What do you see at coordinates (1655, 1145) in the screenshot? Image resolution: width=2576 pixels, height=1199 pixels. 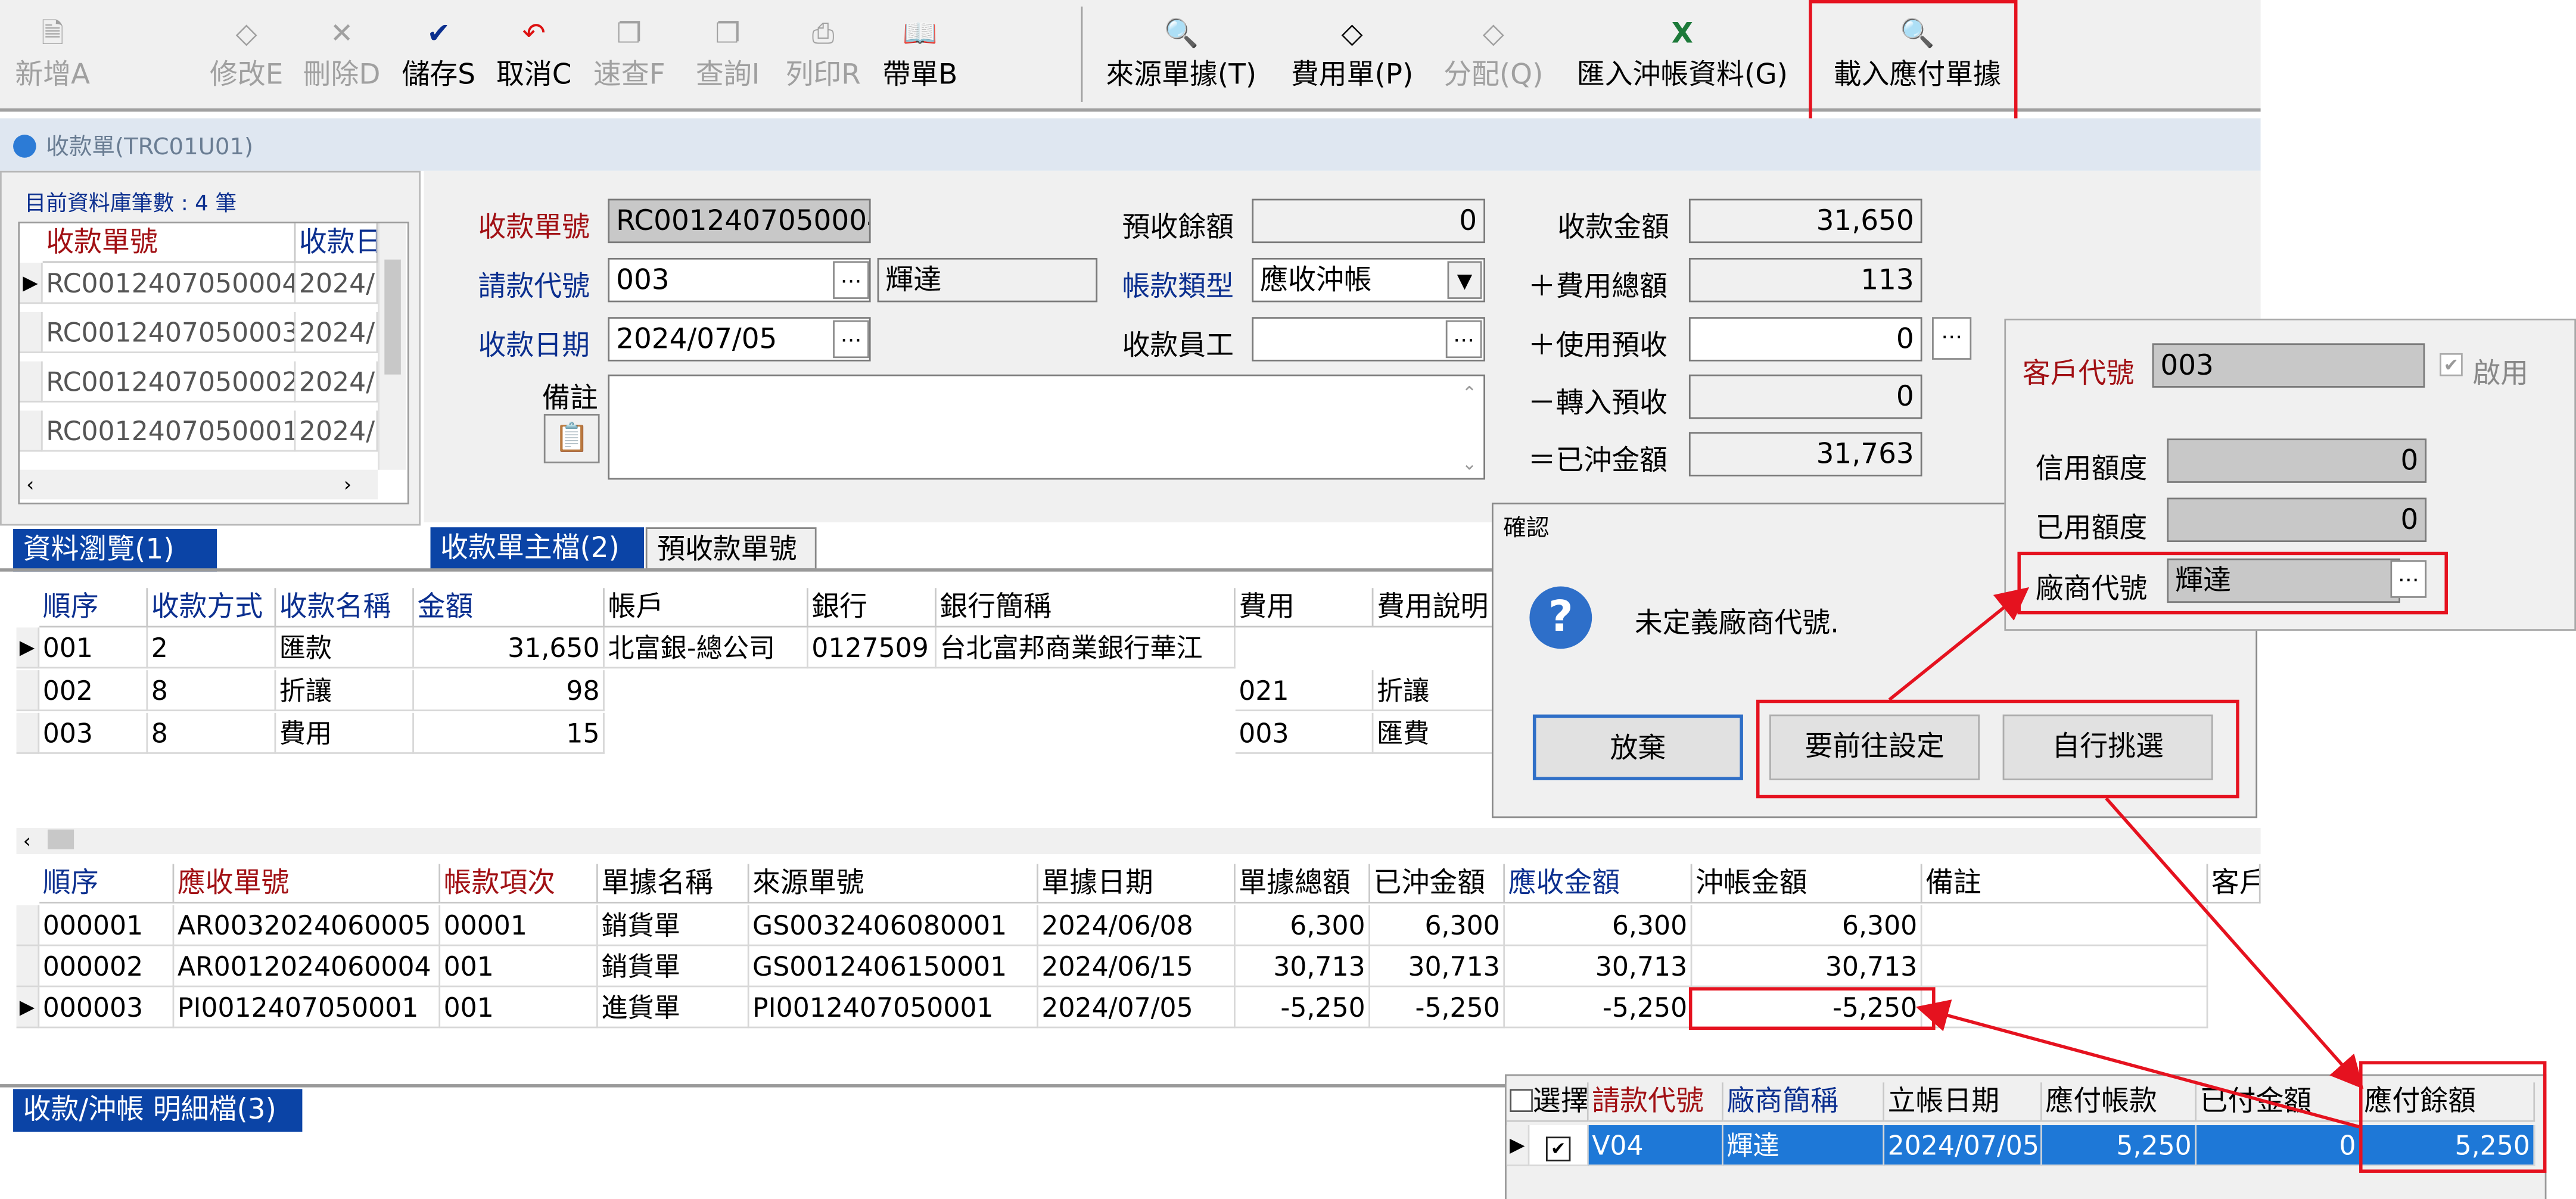 I see `grid-cell: V04` at bounding box center [1655, 1145].